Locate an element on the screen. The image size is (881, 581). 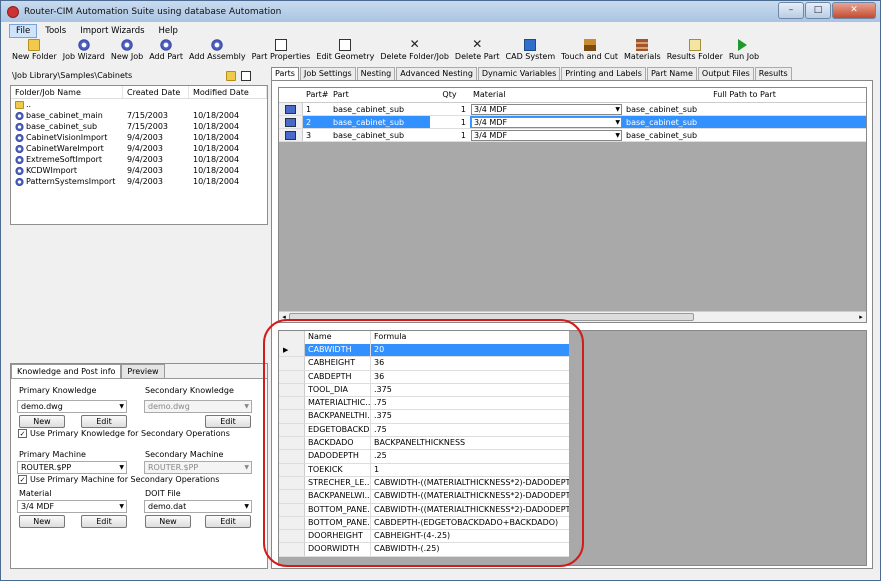
table-row: BACKPANELTHI... .375 is located at coordinates (424, 417).